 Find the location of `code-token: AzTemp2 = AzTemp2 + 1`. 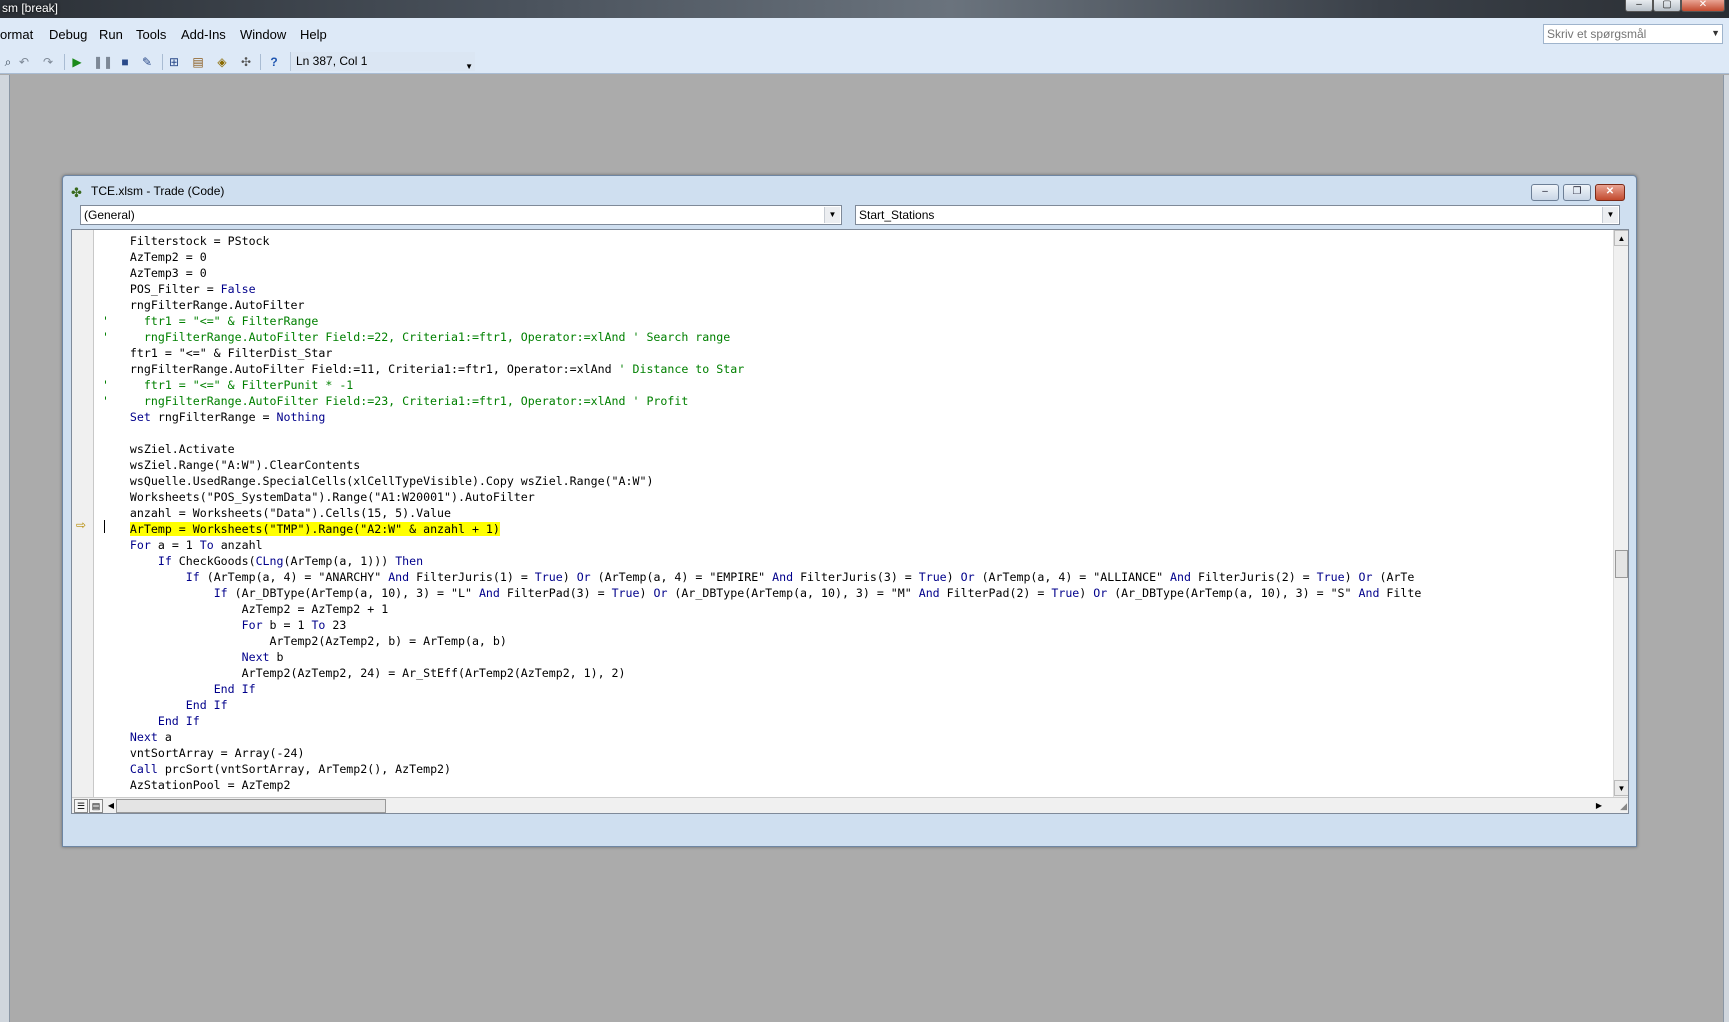

code-token: AzTemp2 = AzTemp2 + 1 is located at coordinates (315, 609).